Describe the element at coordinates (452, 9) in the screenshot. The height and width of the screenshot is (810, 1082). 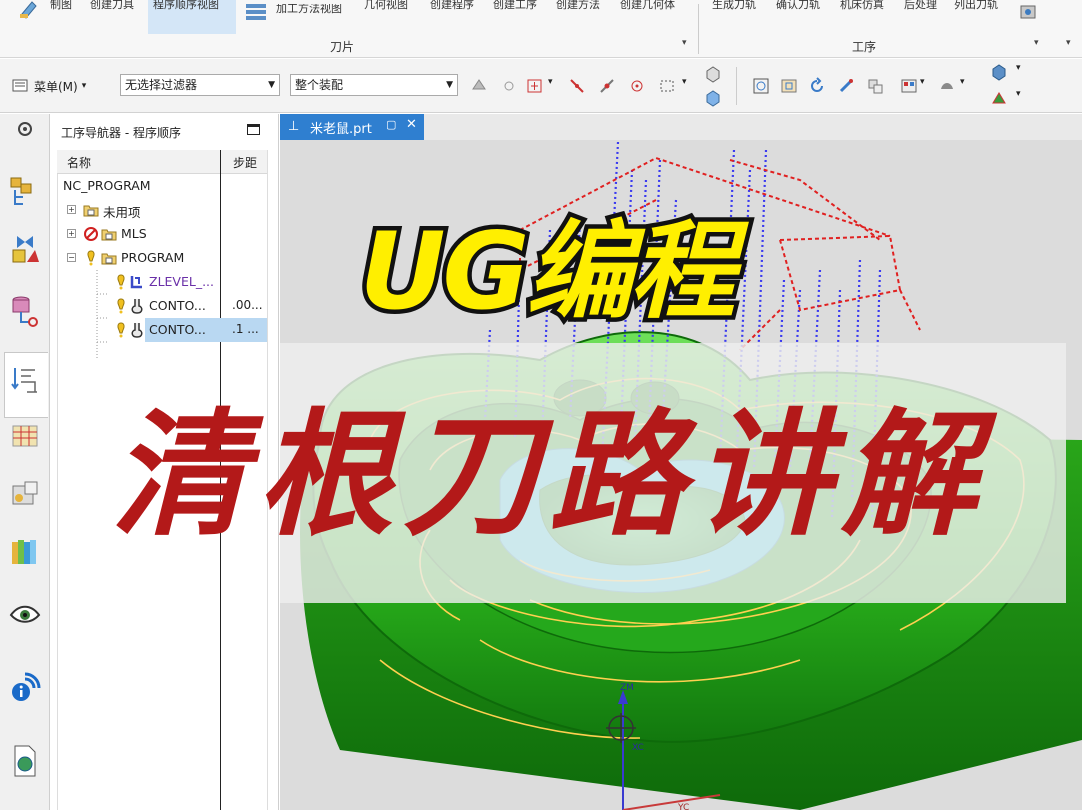
I see `ribbon-create-program: 创建程序` at that location.